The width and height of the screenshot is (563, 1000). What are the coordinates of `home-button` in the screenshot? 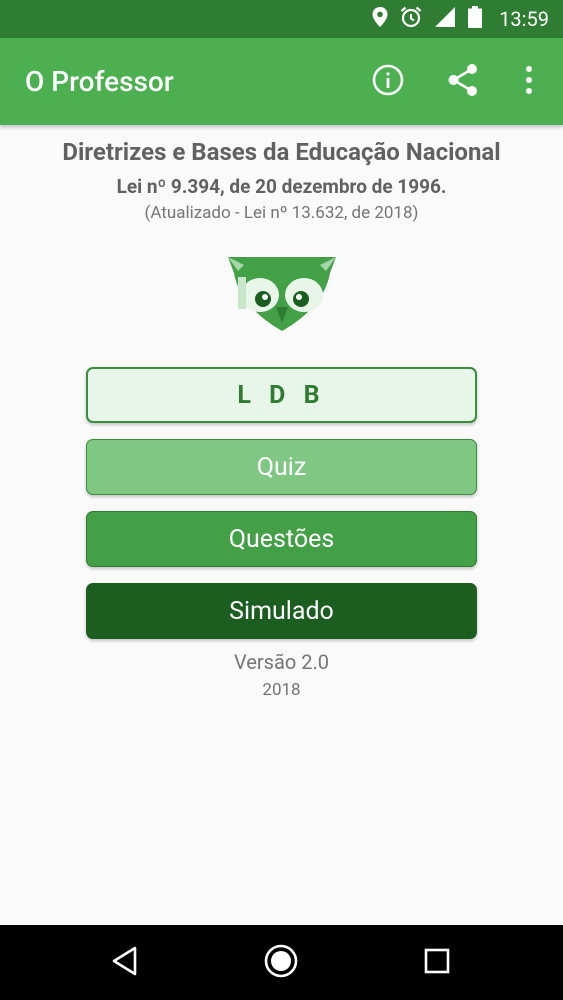 It's located at (281, 963).